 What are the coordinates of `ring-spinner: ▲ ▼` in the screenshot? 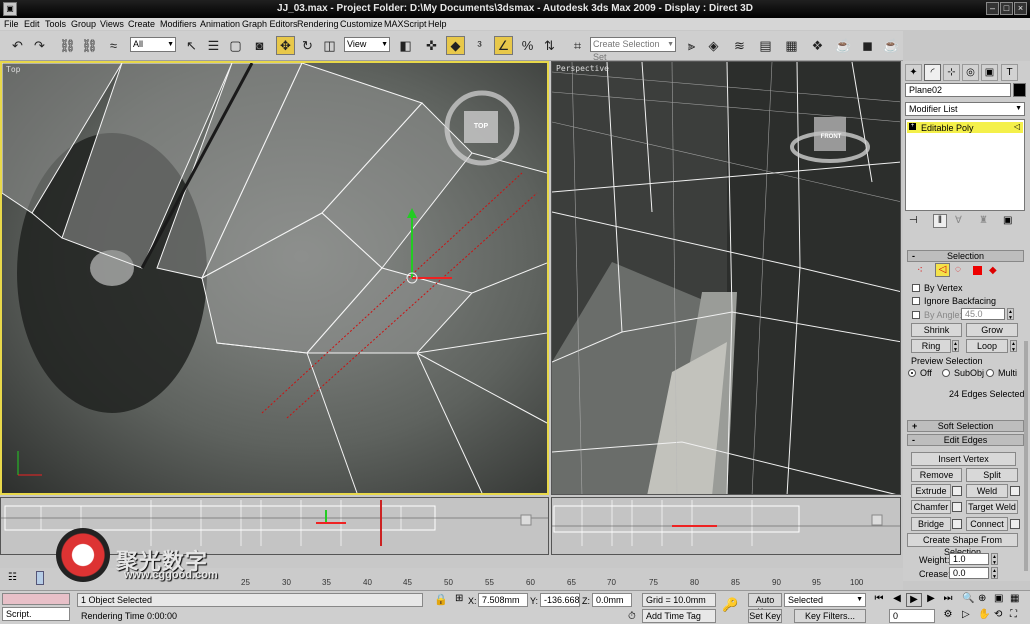 It's located at (955, 346).